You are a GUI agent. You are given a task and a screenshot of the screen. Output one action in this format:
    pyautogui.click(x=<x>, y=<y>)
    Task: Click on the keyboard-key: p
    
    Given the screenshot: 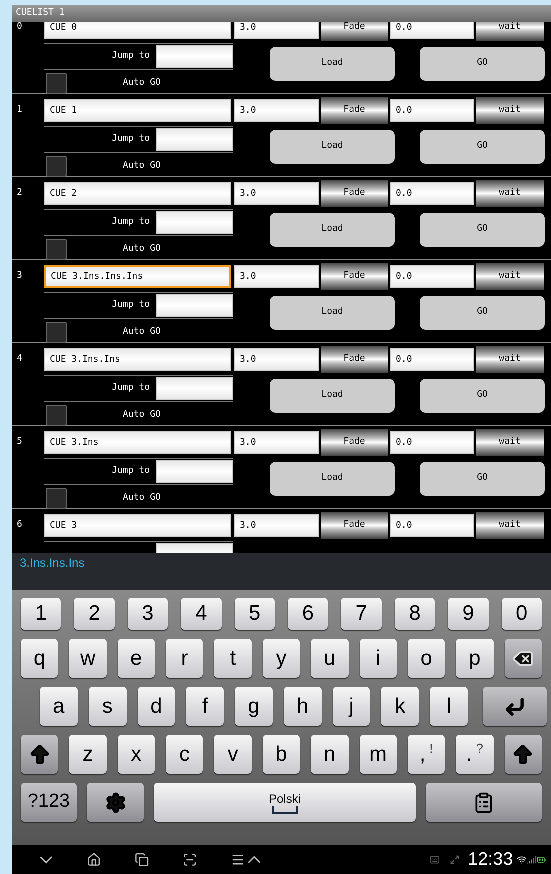 What is the action you would take?
    pyautogui.click(x=475, y=658)
    